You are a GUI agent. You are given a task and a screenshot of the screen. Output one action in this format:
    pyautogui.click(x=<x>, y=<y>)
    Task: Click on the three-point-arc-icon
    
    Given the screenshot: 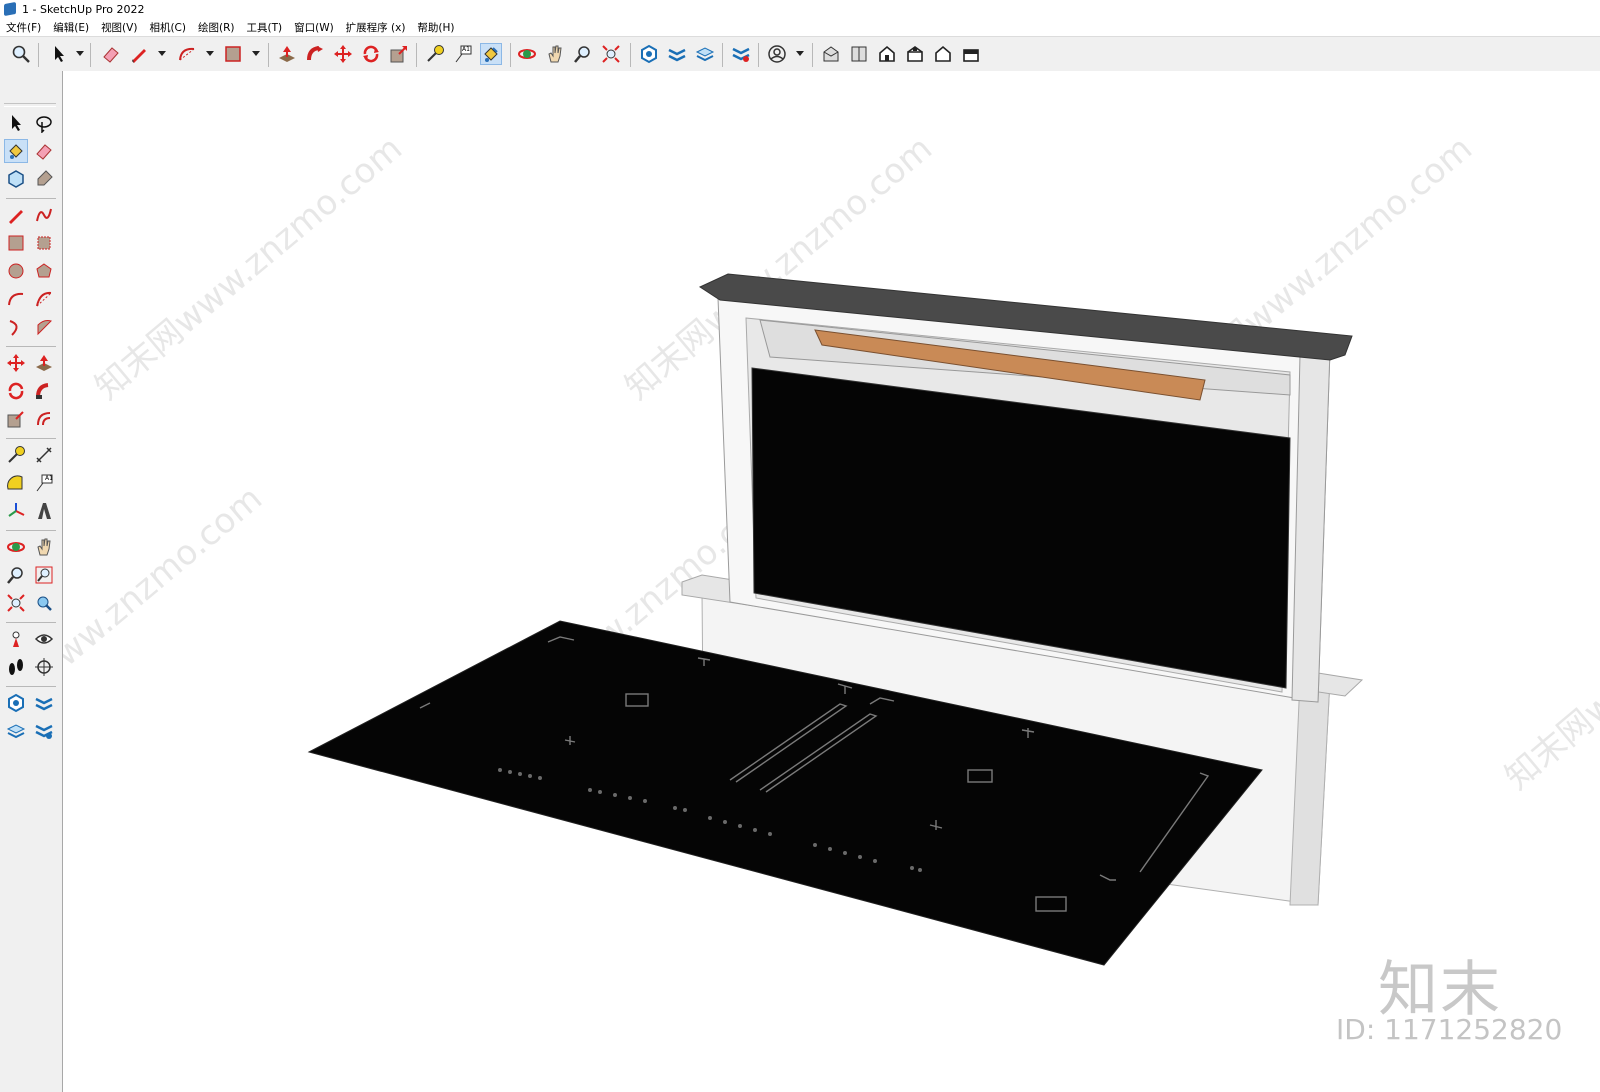 What is the action you would take?
    pyautogui.click(x=16, y=327)
    